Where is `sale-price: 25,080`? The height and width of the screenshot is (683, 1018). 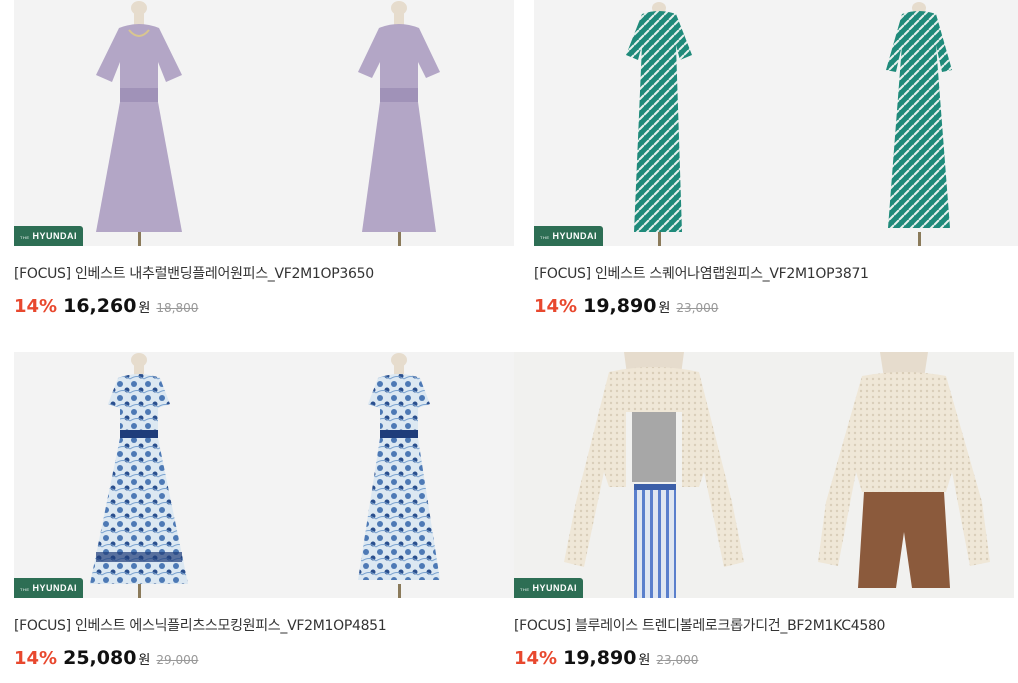 sale-price: 25,080 is located at coordinates (100, 658).